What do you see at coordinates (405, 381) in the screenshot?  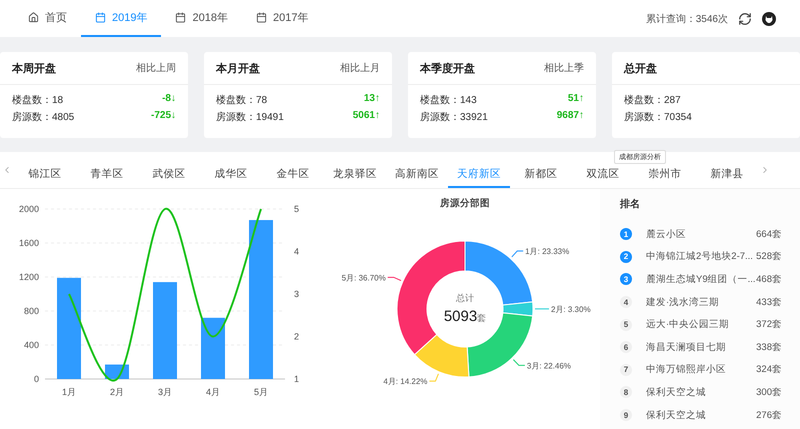 I see `data-label: 4月: 14.22%` at bounding box center [405, 381].